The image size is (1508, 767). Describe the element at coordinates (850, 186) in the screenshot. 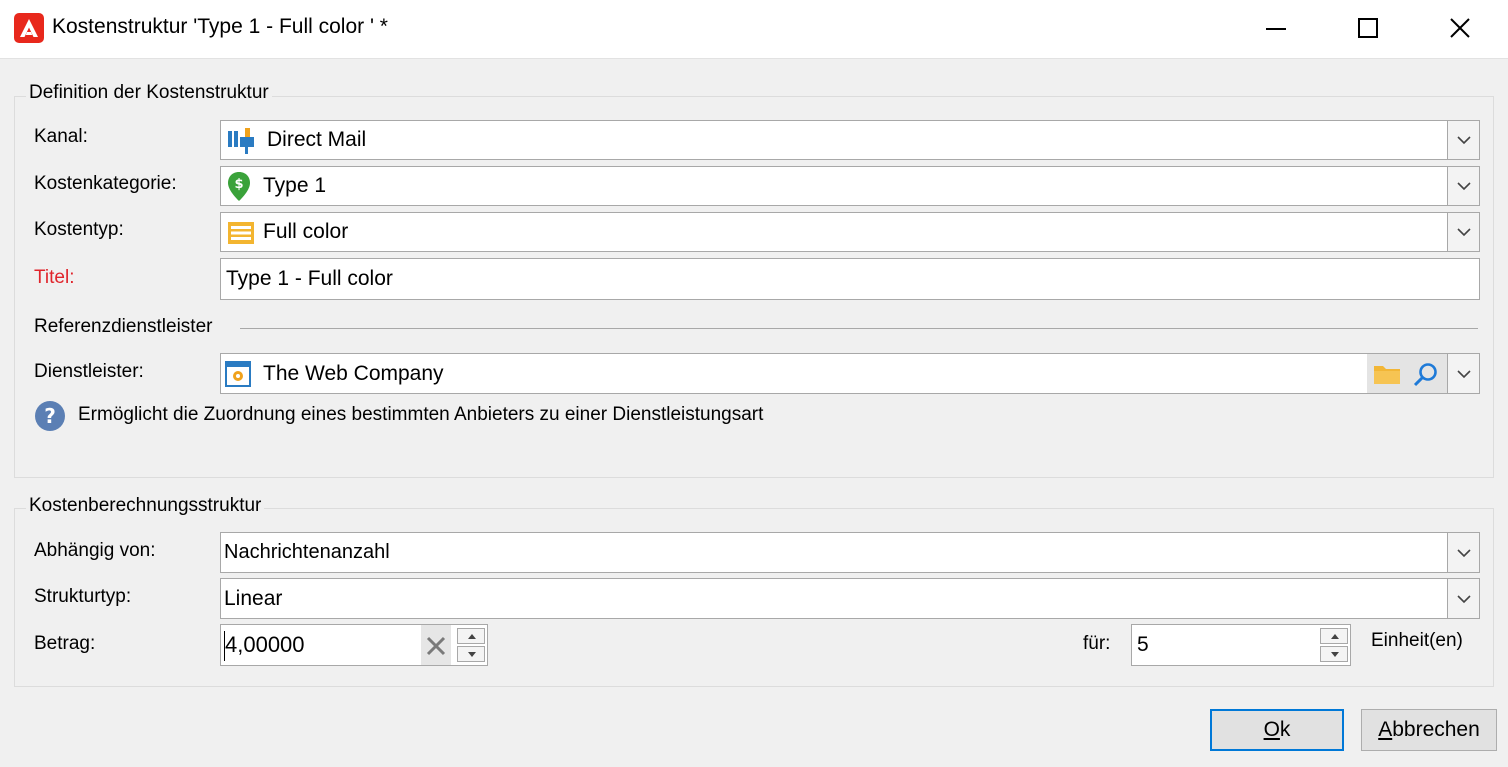

I see `kostenkategorie-select: $ Type 1` at that location.